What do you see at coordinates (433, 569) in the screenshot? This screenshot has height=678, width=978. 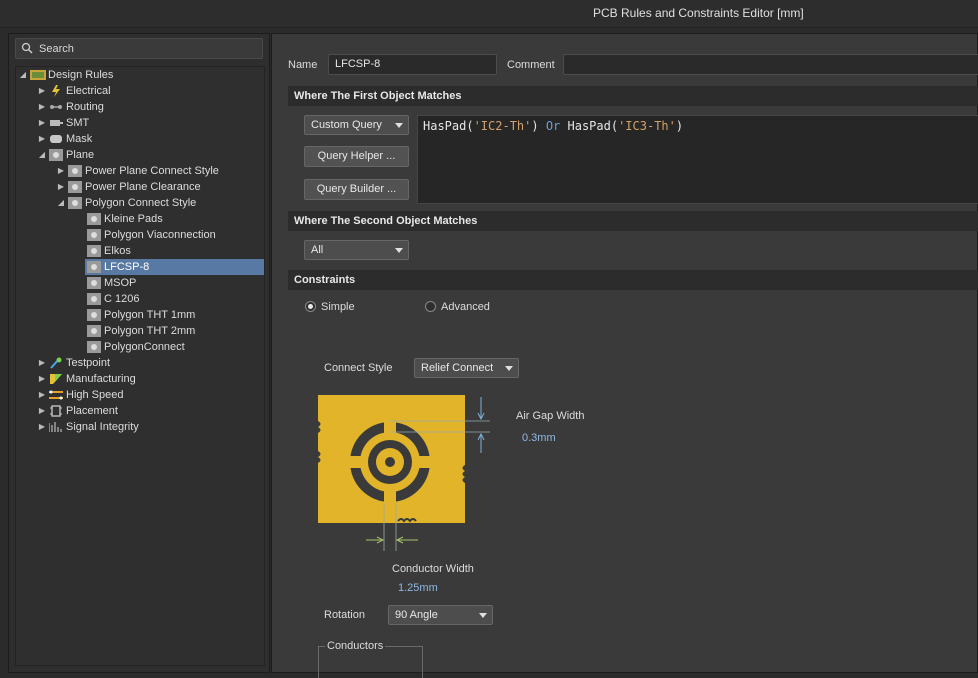 I see `conductor-width-label: Conductor Width` at bounding box center [433, 569].